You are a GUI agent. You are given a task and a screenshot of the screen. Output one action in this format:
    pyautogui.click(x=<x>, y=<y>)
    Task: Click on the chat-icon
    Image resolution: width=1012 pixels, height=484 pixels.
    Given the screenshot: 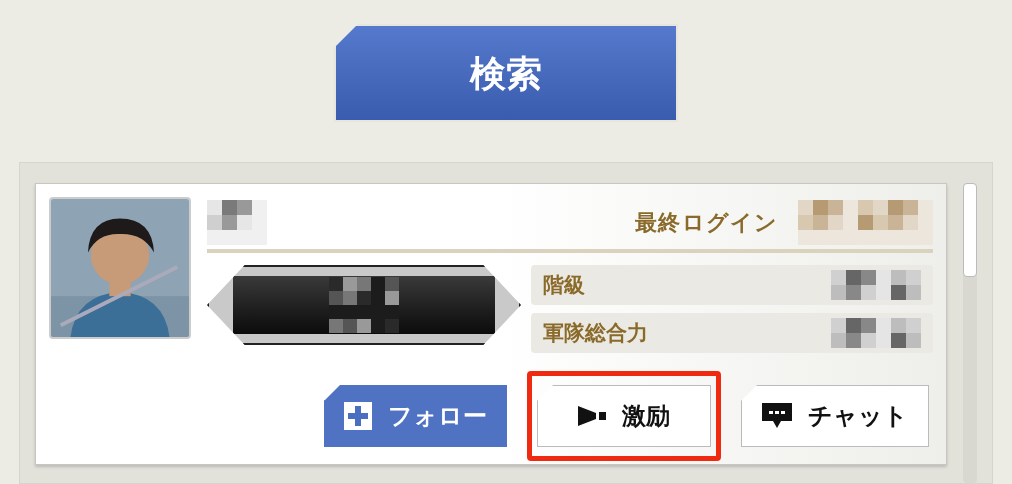 What is the action you would take?
    pyautogui.click(x=777, y=416)
    